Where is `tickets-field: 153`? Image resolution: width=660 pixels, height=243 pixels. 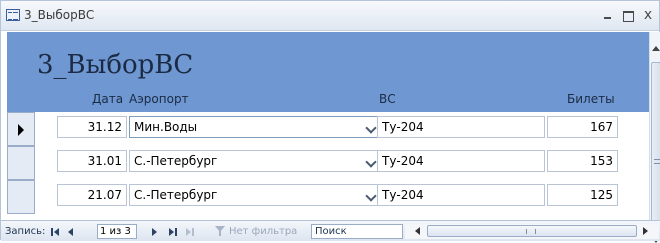
tickets-field: 153 is located at coordinates (582, 161).